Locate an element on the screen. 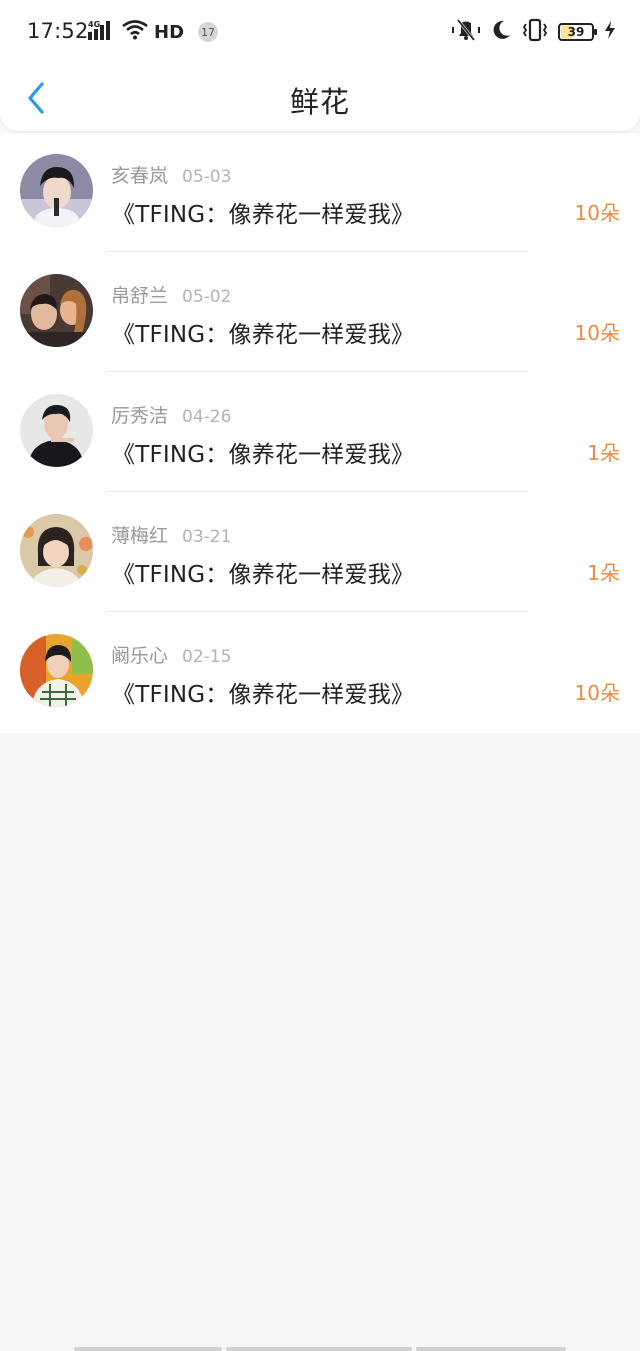  item-date: 03-21 is located at coordinates (207, 537).